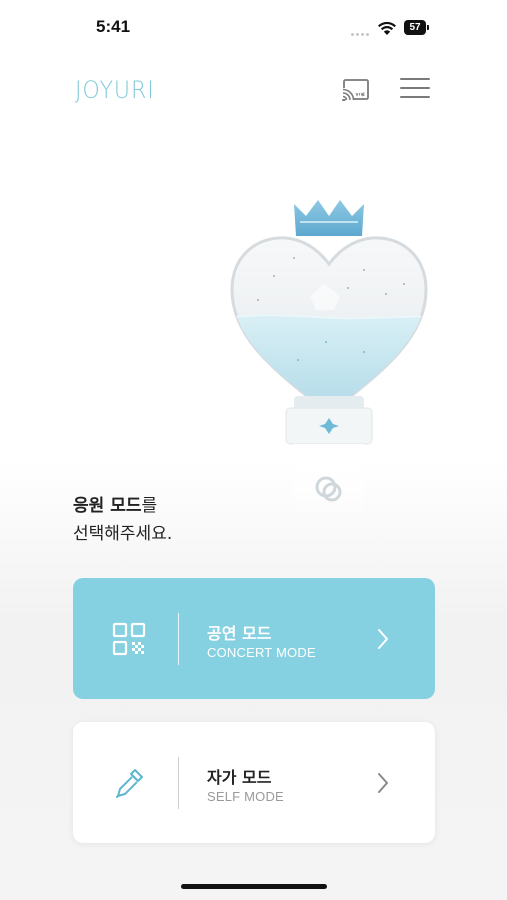 This screenshot has width=507, height=900. I want to click on status-bar: 5:41 57, so click(253, 29).